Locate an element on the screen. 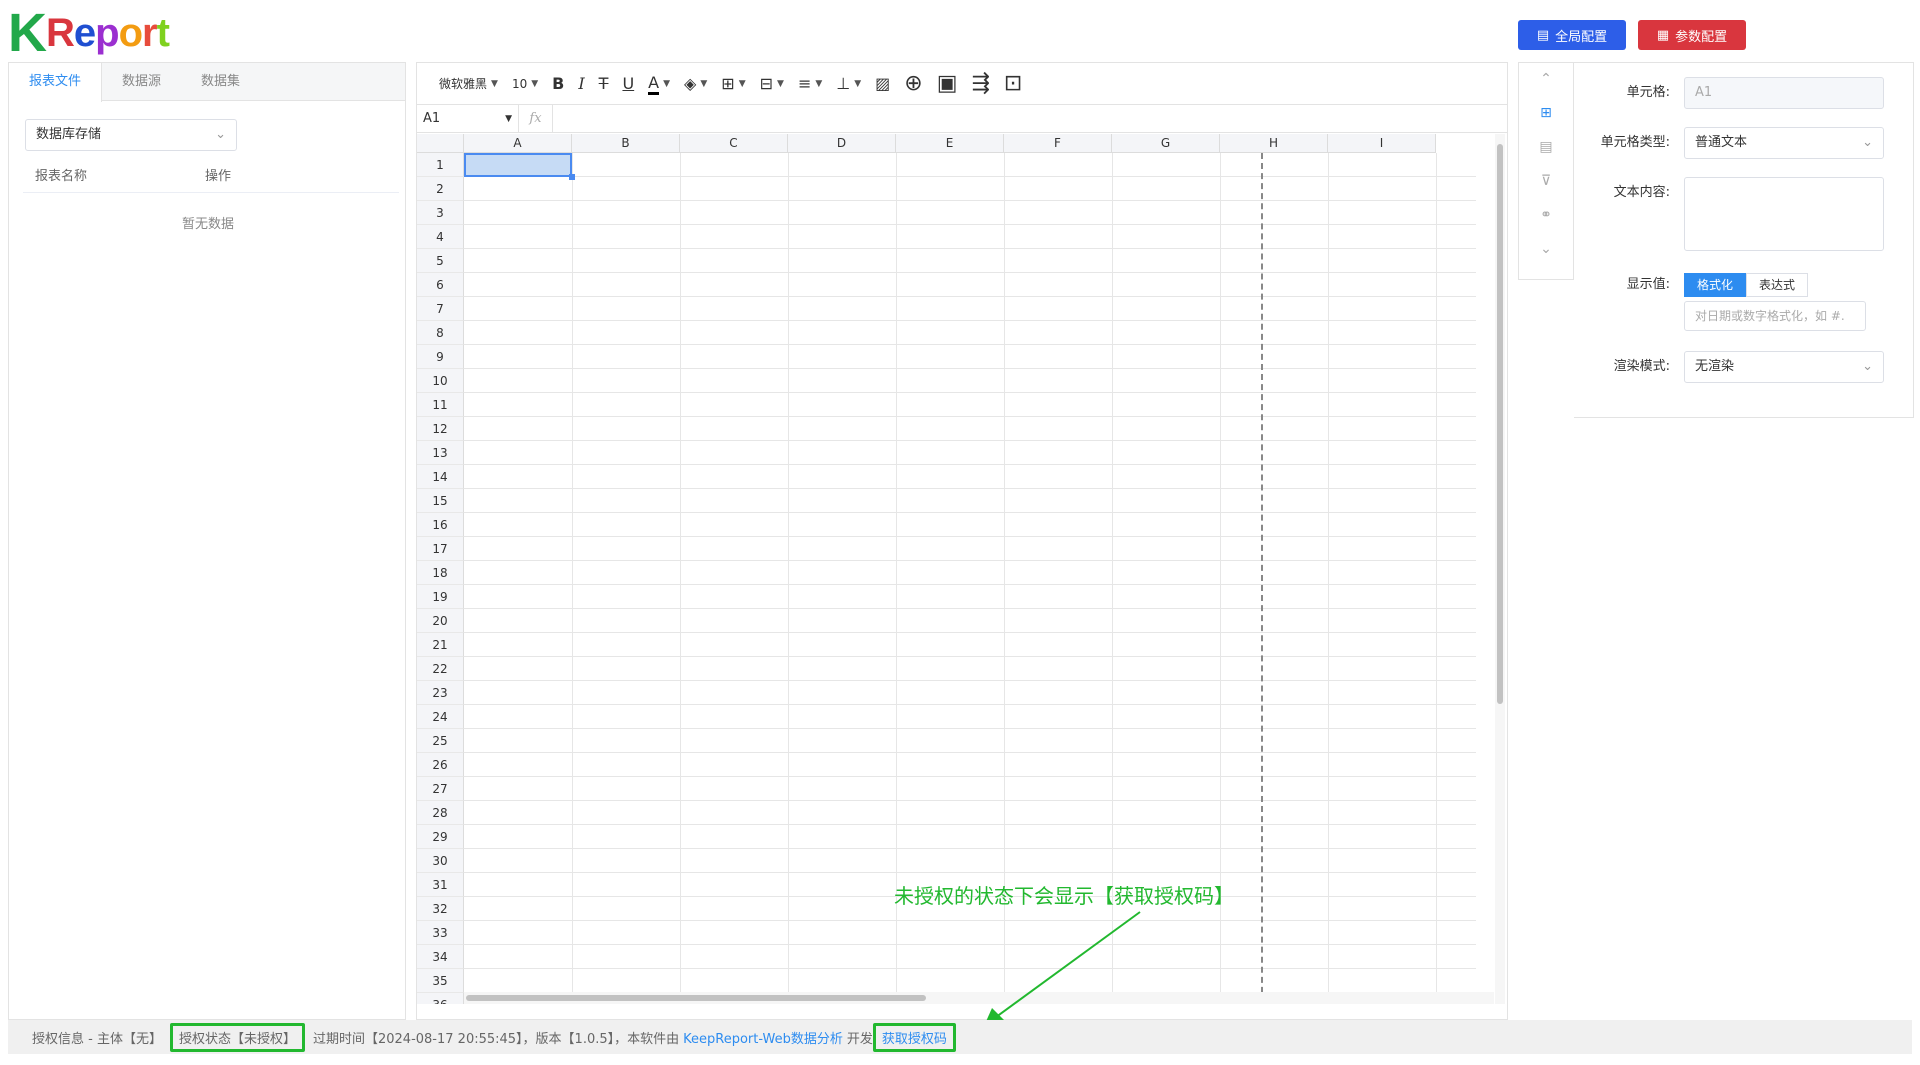 The width and height of the screenshot is (1920, 1065). italic-button: I is located at coordinates (581, 83).